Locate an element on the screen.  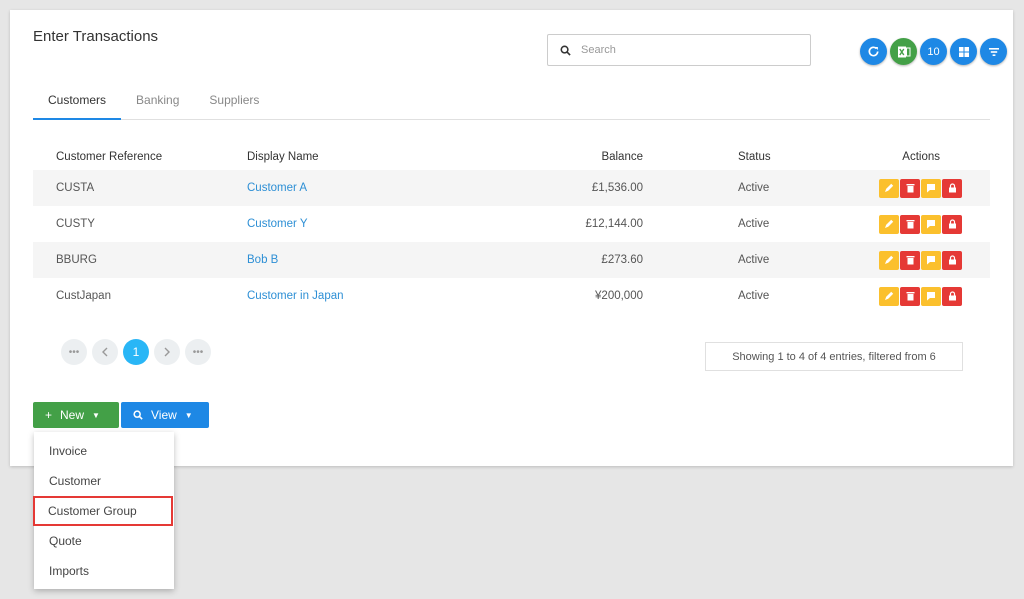
pagination: ••• 1 ••• is located at coordinates (136, 352).